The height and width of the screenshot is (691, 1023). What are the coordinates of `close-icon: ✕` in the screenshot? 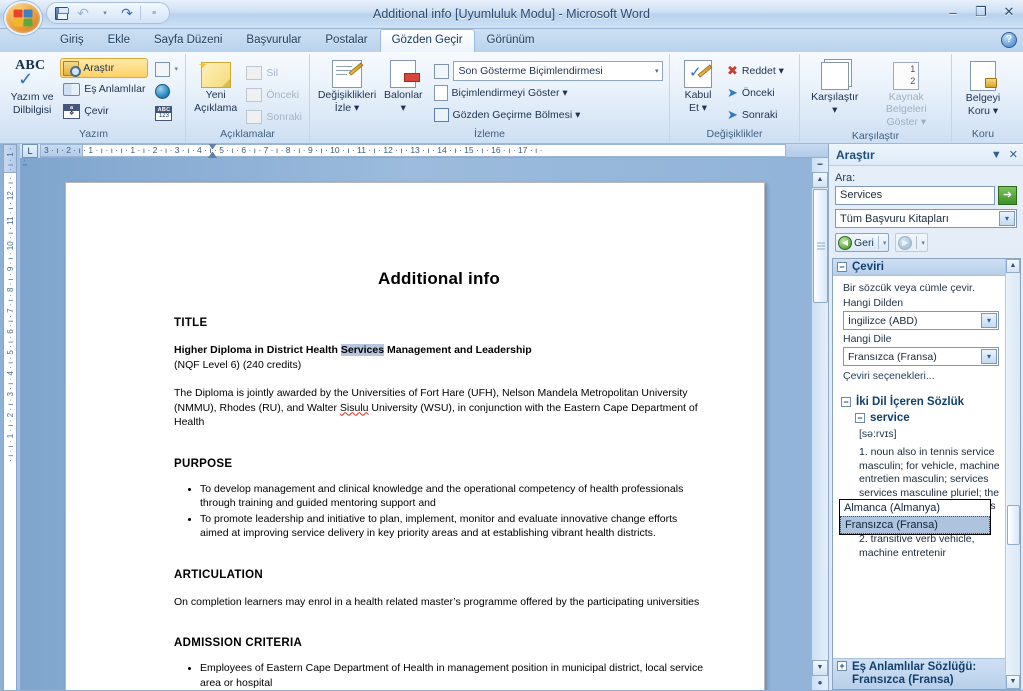 It's located at (1013, 154).